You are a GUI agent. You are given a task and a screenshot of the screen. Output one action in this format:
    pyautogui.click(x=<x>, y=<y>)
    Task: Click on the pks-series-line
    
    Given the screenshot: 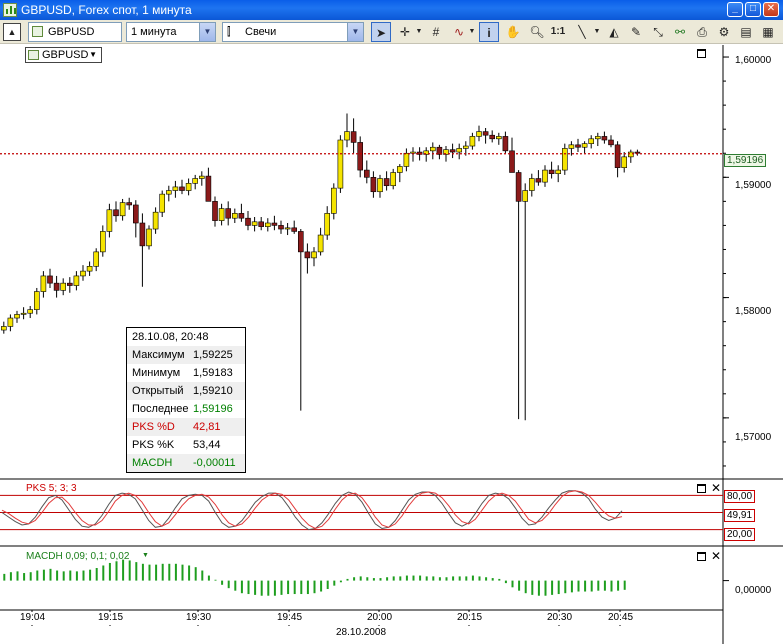 What is the action you would take?
    pyautogui.click(x=312, y=510)
    